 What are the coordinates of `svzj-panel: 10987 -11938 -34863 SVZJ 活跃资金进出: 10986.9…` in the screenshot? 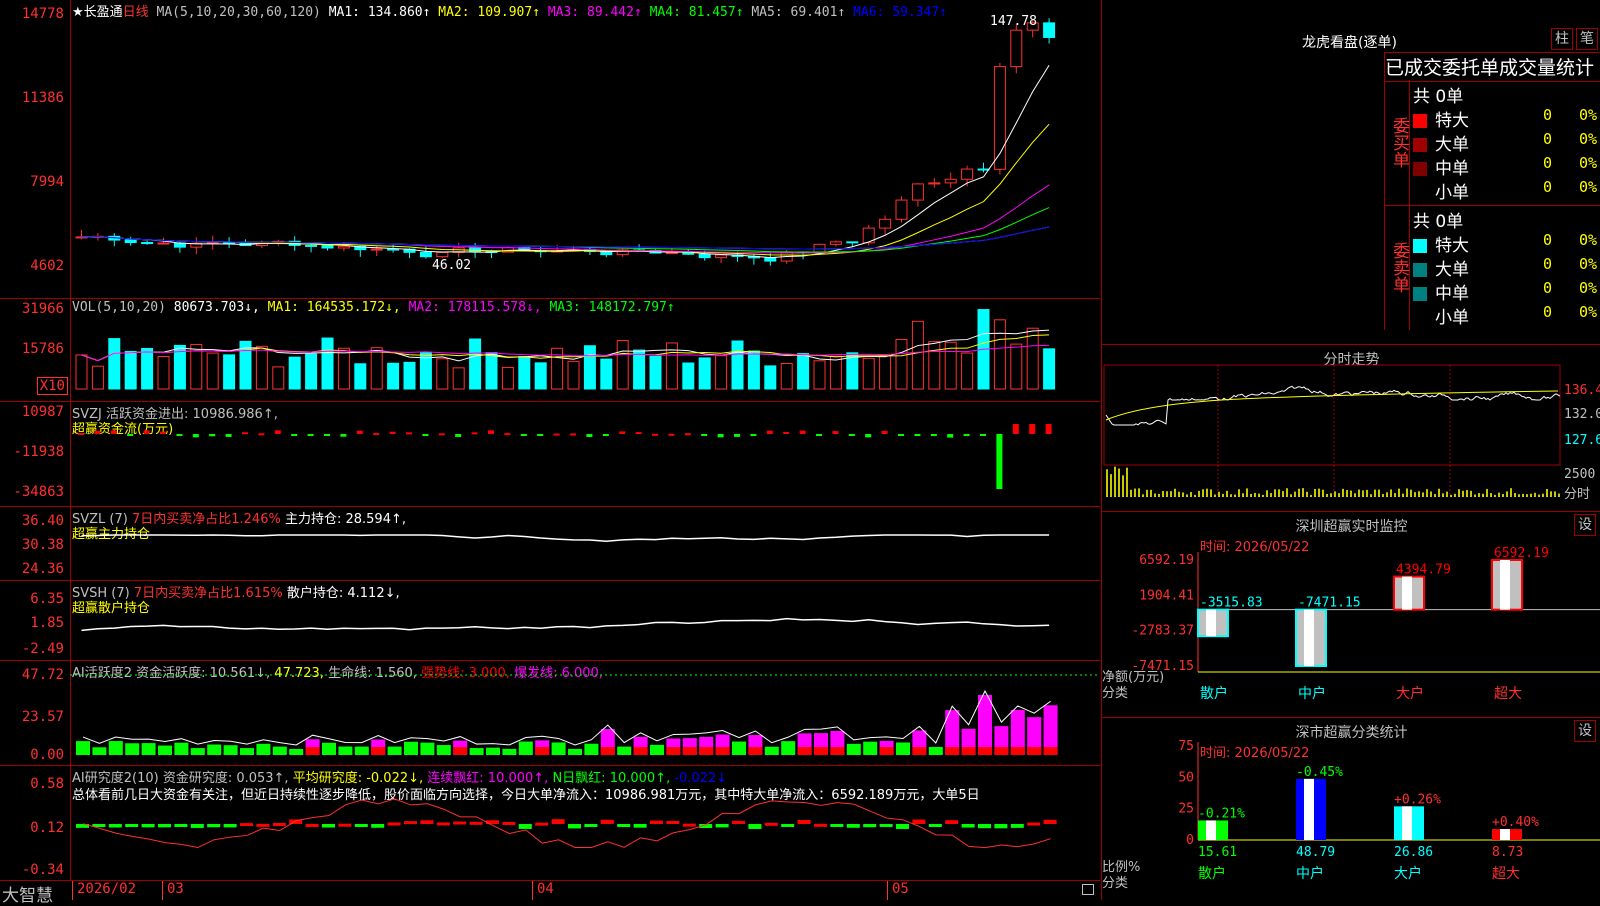 It's located at (550, 454).